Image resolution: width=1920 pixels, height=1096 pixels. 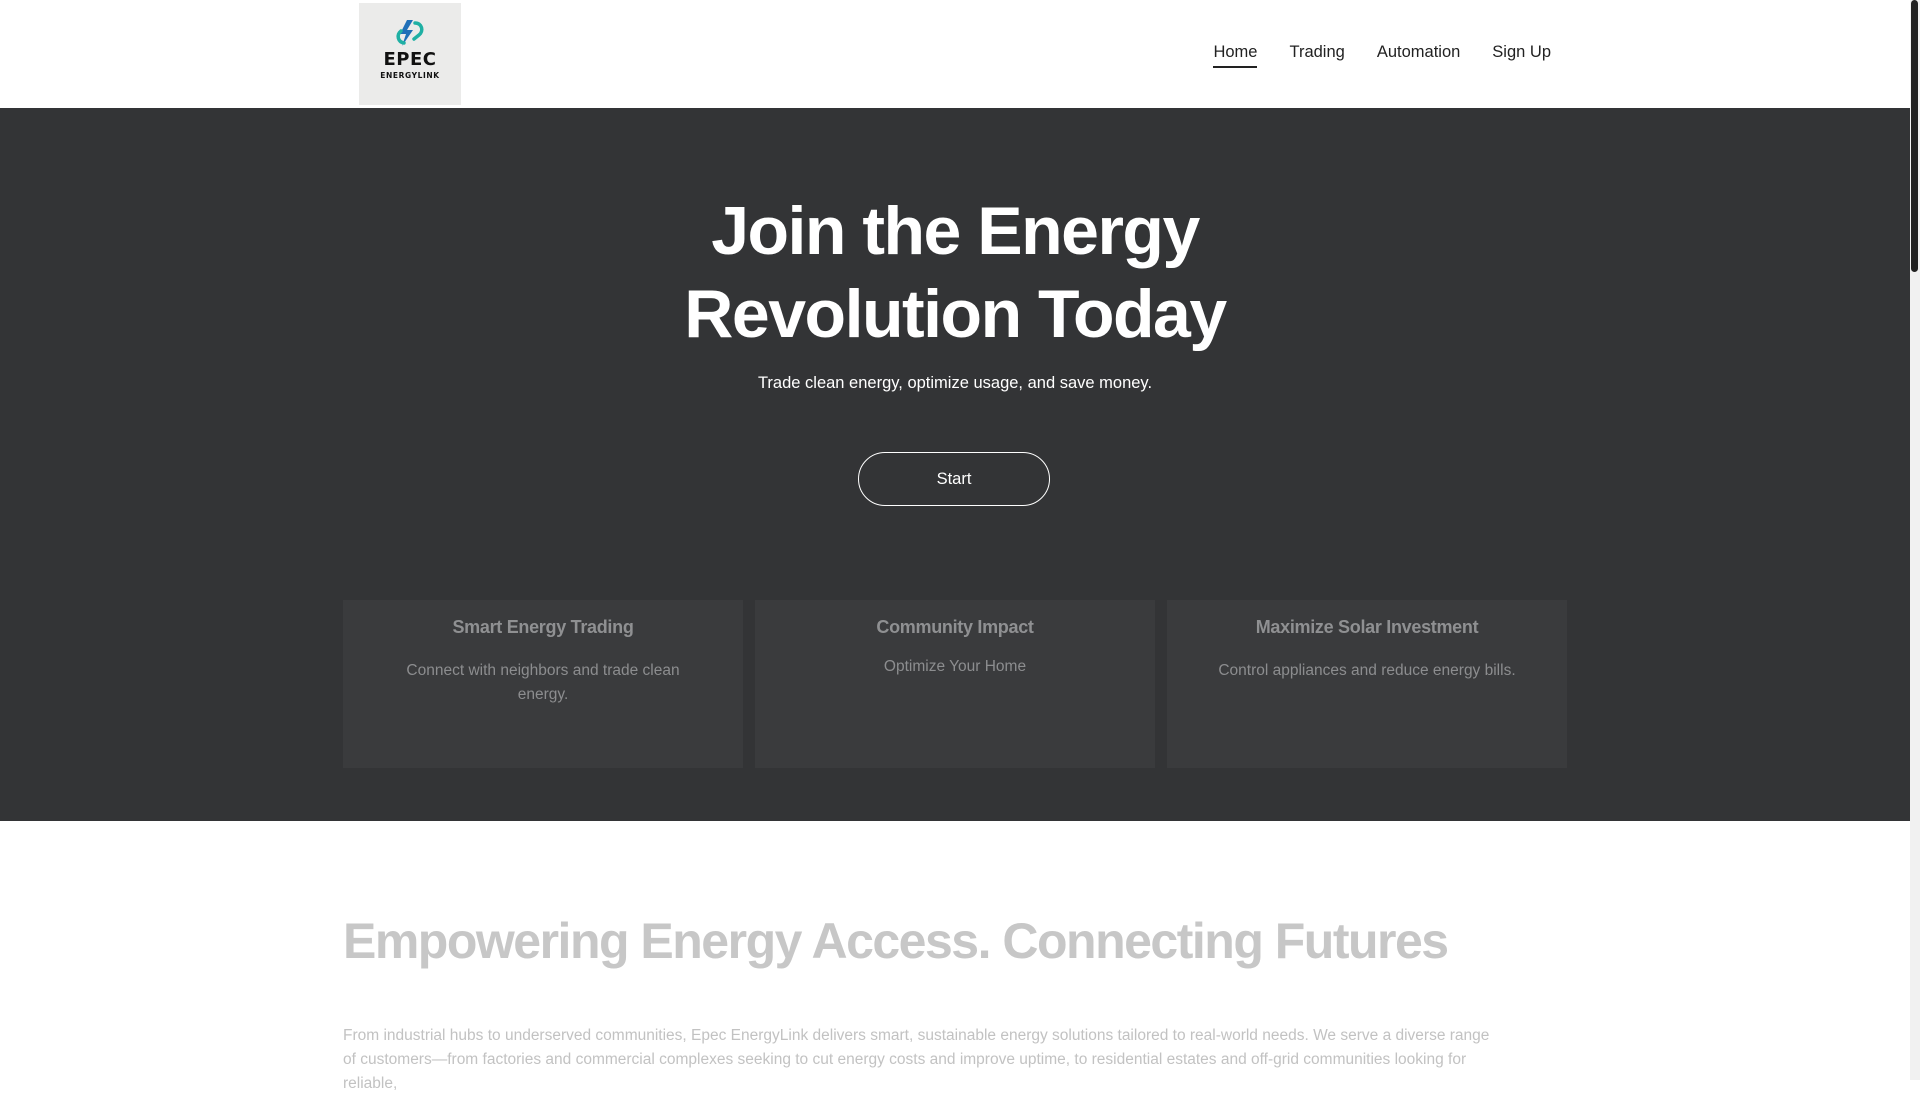 I want to click on hero-title-line-1: Join the Energy, so click(x=955, y=231).